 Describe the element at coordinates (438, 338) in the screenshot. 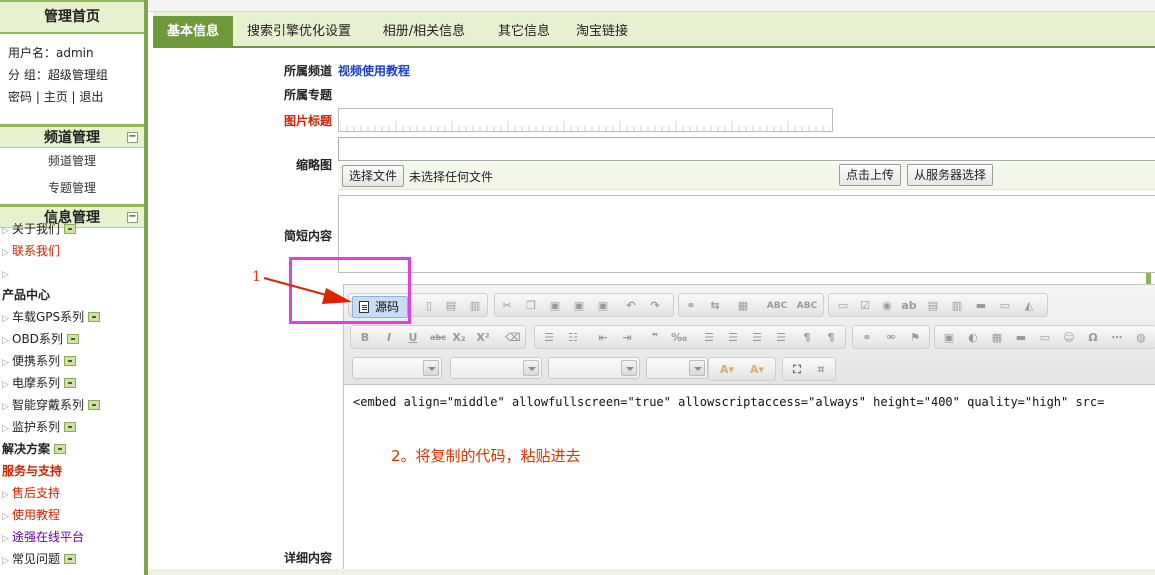

I see `strike-icon: abc` at that location.